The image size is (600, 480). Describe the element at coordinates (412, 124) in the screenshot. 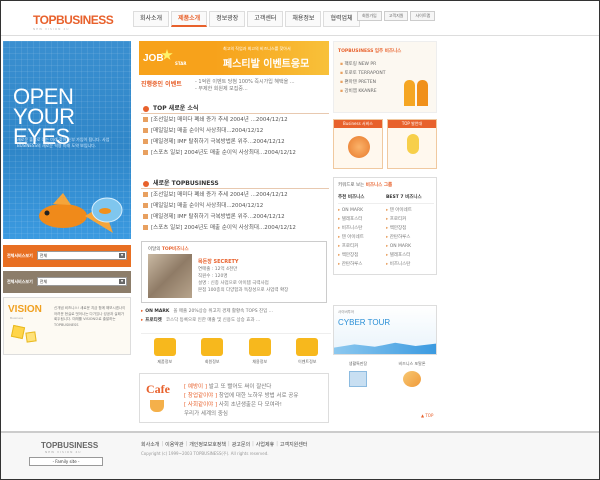

I see `tile-label: TOP 발언대` at that location.